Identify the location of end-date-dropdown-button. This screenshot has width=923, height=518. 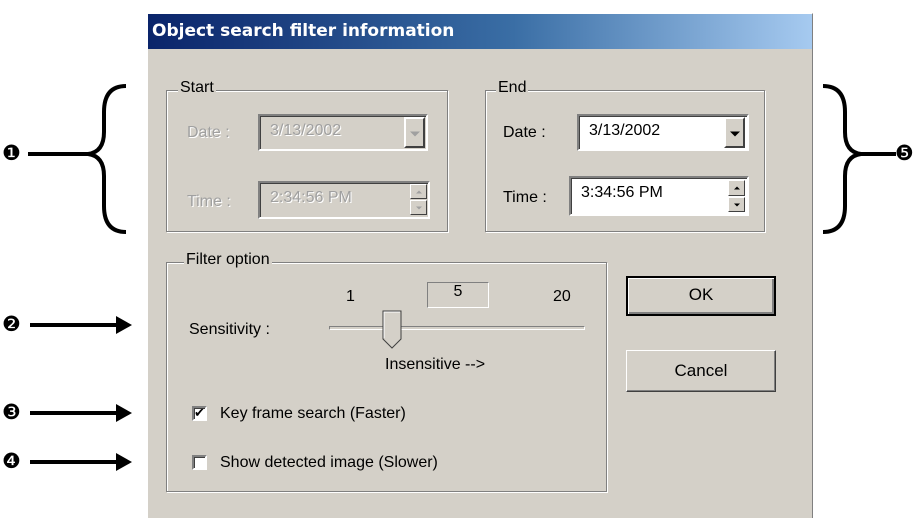
(734, 132).